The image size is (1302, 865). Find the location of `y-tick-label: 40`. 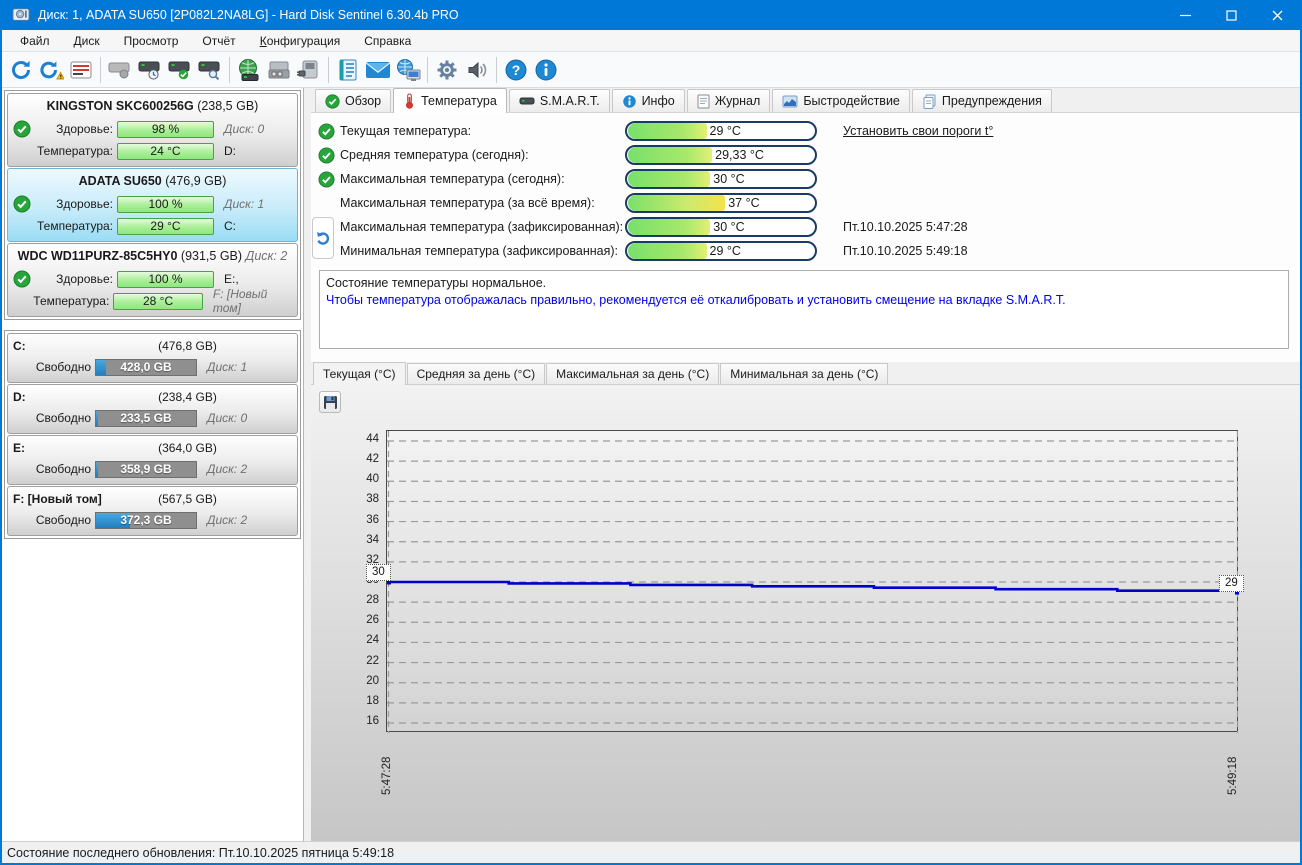

y-tick-label: 40 is located at coordinates (372, 479).